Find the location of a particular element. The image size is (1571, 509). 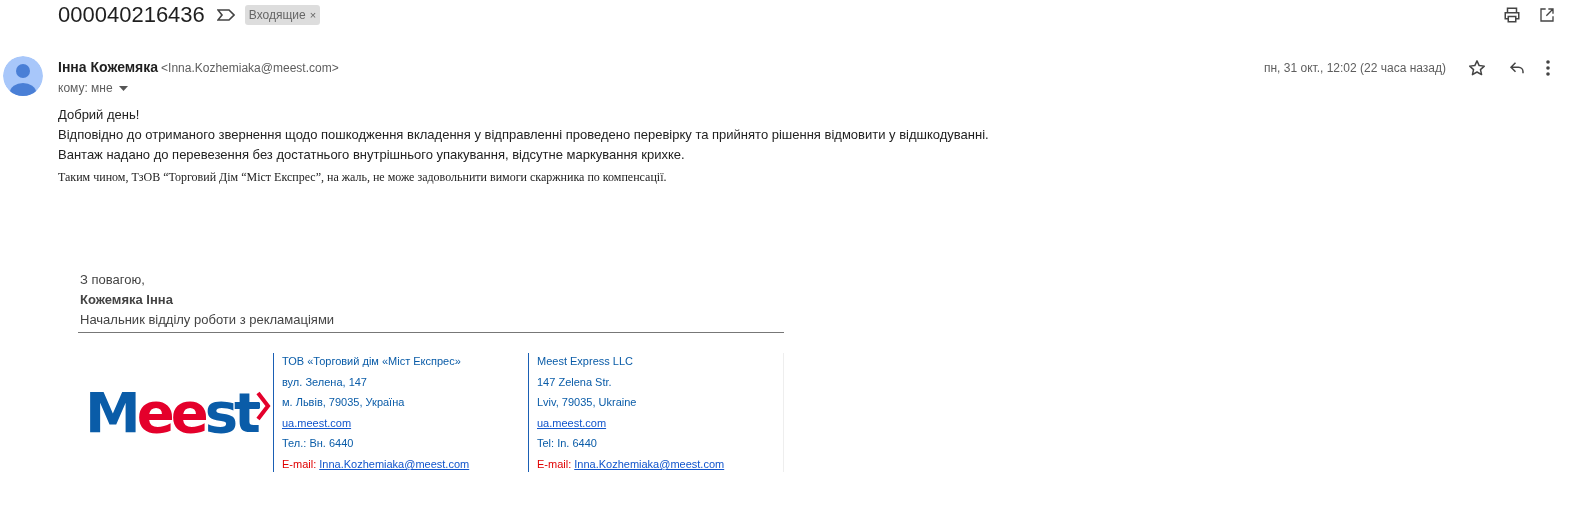

company-logo: Meest is located at coordinates (178, 412).